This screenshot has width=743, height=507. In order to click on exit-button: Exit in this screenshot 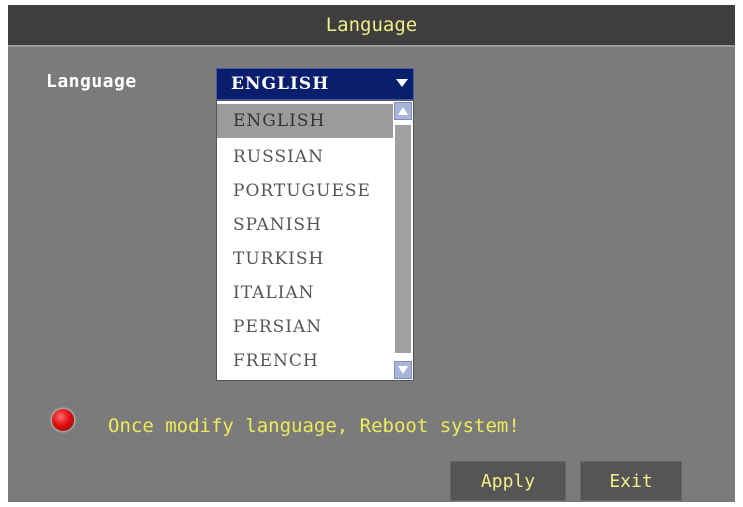, I will do `click(631, 481)`.